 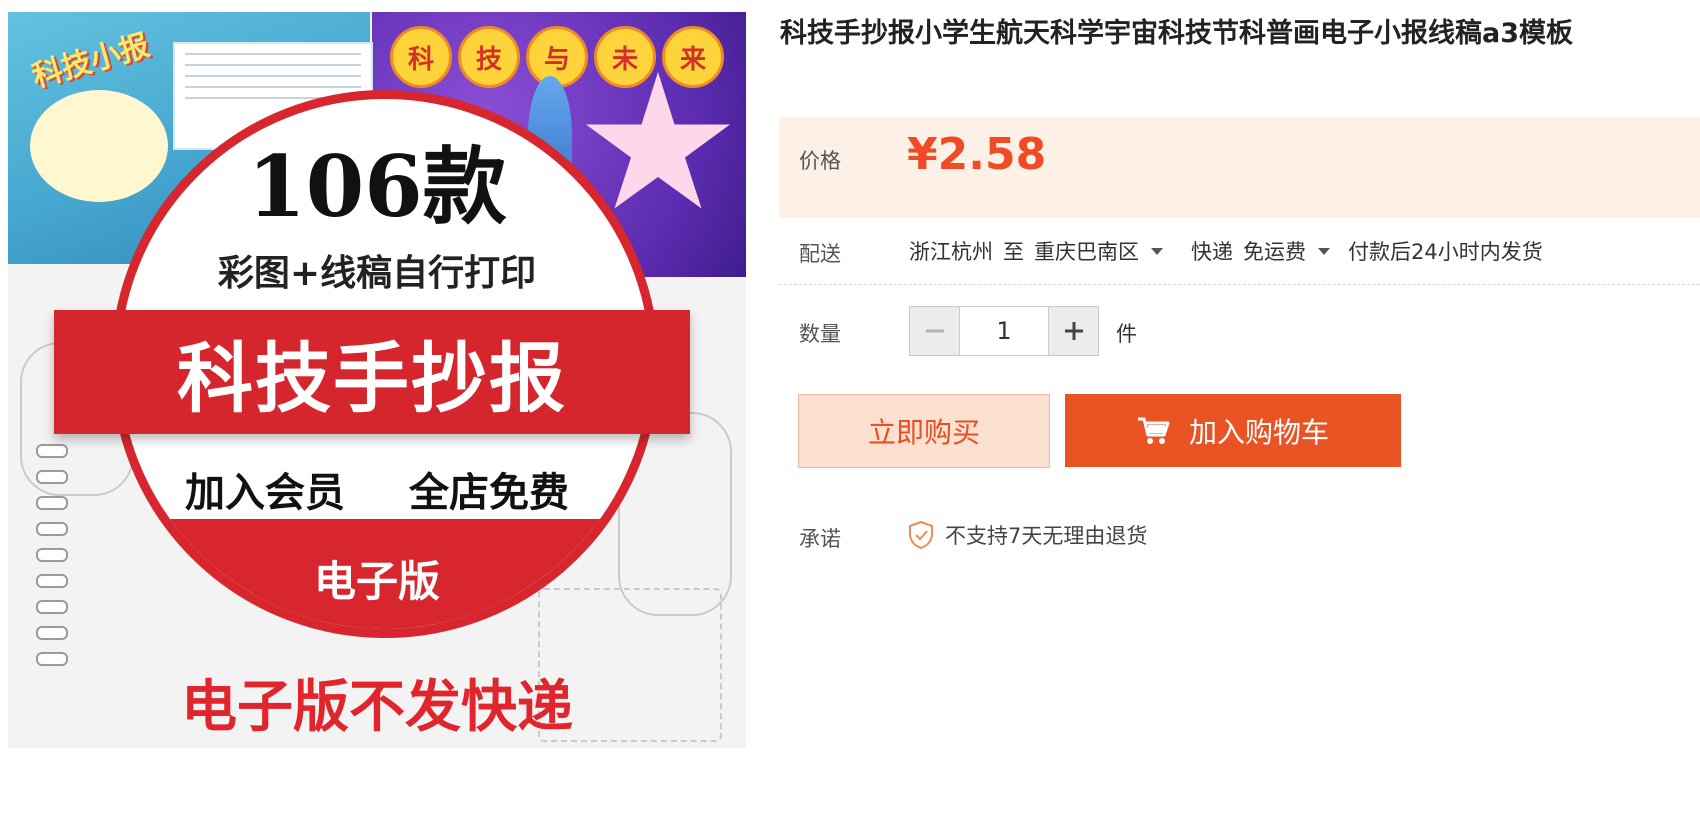 I want to click on delivery-origin: 浙江杭州, so click(x=951, y=252).